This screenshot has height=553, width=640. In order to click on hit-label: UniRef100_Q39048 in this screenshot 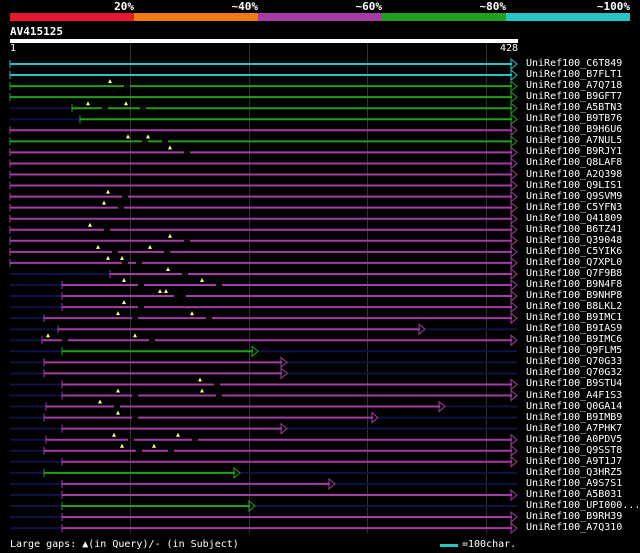, I will do `click(574, 240)`.